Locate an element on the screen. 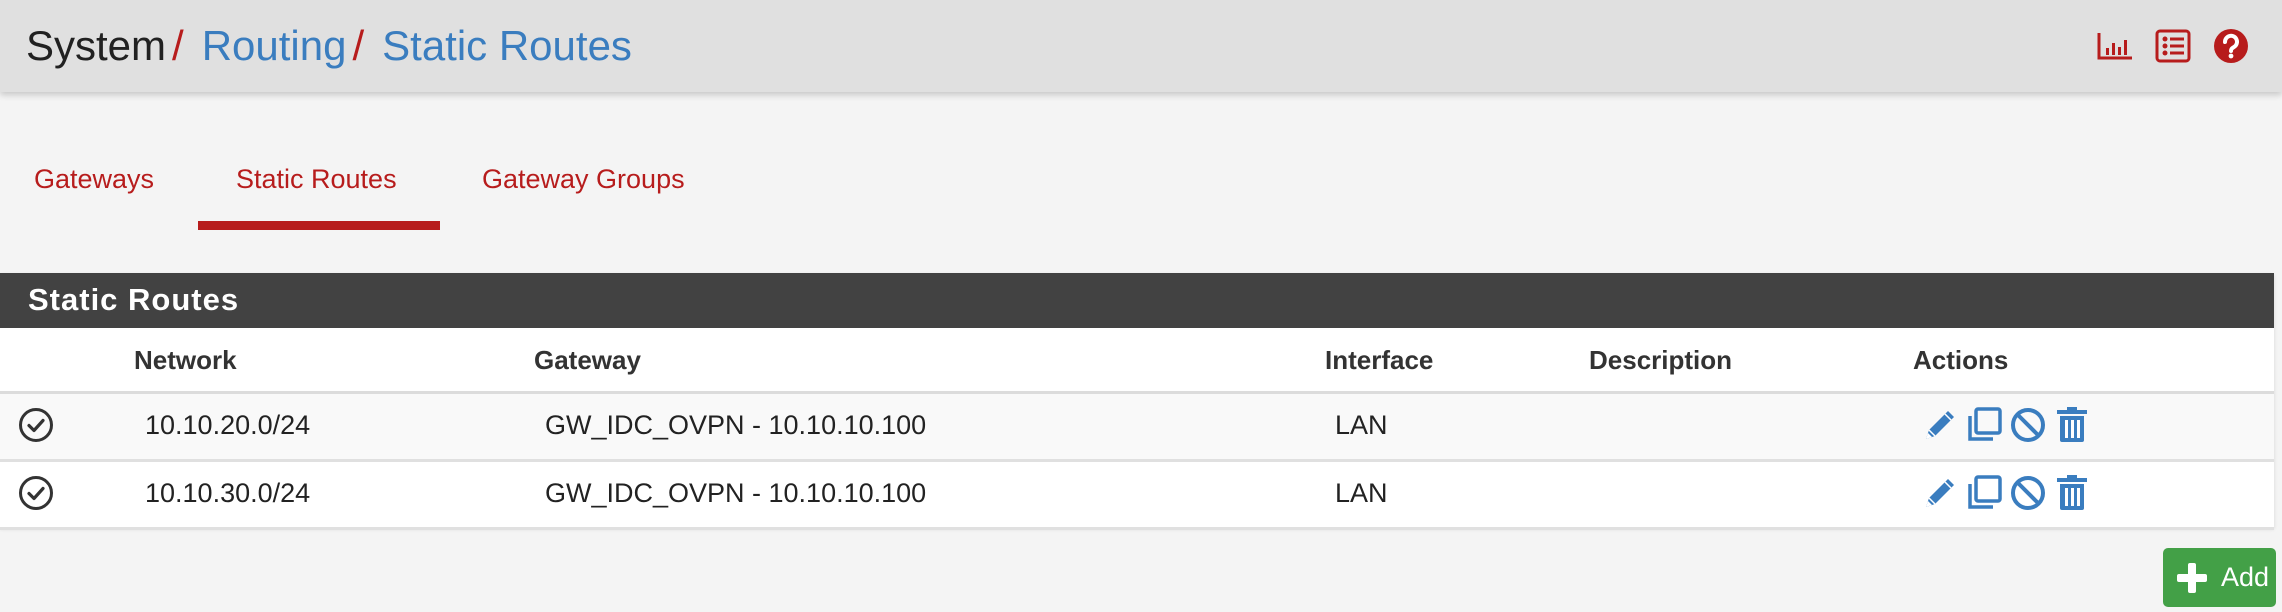 Image resolution: width=2282 pixels, height=612 pixels. tab-gateway-groups: Gateway Groups is located at coordinates (583, 179).